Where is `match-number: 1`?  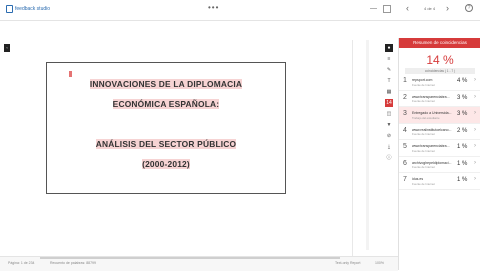
match-number: 1 is located at coordinates (405, 80).